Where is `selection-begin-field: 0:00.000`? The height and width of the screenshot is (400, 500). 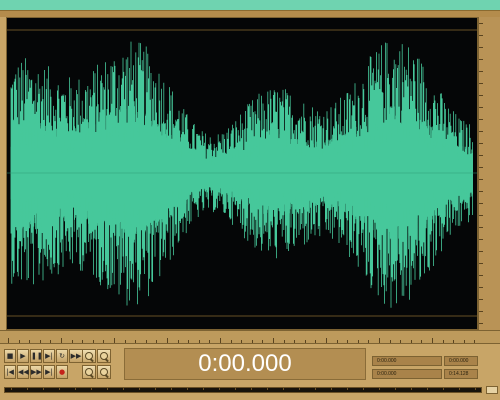 selection-begin-field: 0:00.000 is located at coordinates (407, 361).